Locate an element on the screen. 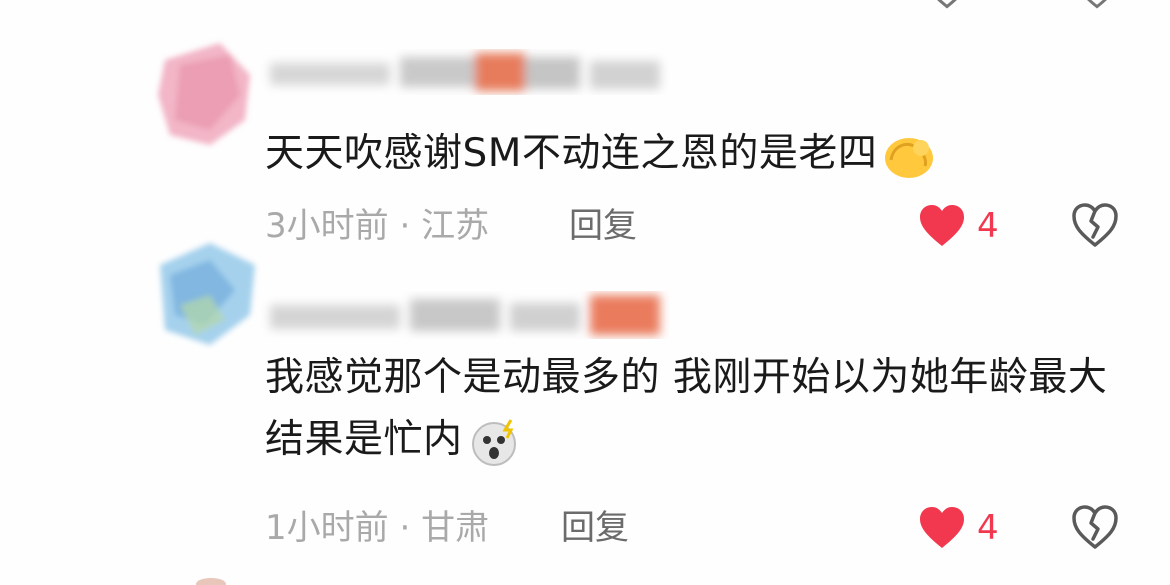  comment-meta-row: 3小时前 · 江苏 回复 4 is located at coordinates (717, 226).